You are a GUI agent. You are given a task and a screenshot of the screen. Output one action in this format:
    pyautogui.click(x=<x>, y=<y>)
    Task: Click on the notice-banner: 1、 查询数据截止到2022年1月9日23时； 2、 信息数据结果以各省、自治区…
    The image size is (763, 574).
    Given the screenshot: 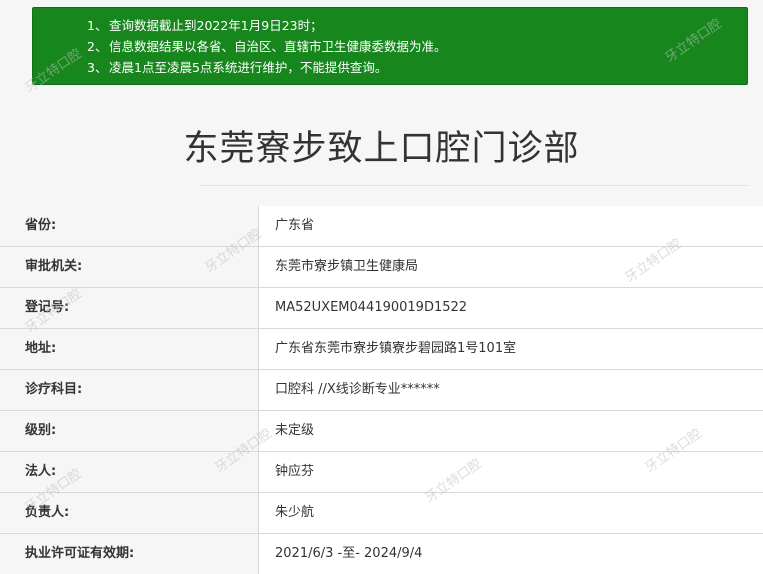 What is the action you would take?
    pyautogui.click(x=390, y=46)
    